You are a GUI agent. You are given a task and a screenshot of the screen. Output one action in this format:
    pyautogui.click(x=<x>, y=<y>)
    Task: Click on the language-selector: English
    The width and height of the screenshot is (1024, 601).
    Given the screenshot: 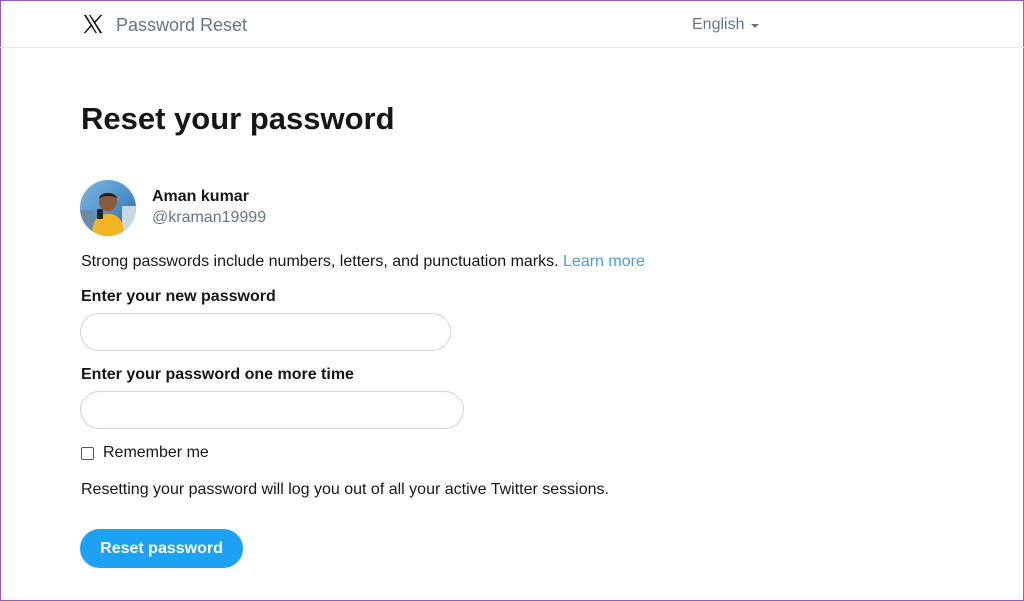 What is the action you would take?
    pyautogui.click(x=726, y=25)
    